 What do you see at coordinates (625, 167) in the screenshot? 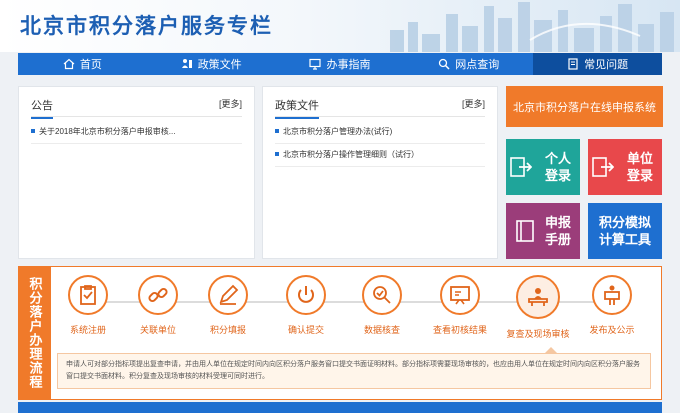
I see `company-login-tile: 单位登录` at bounding box center [625, 167].